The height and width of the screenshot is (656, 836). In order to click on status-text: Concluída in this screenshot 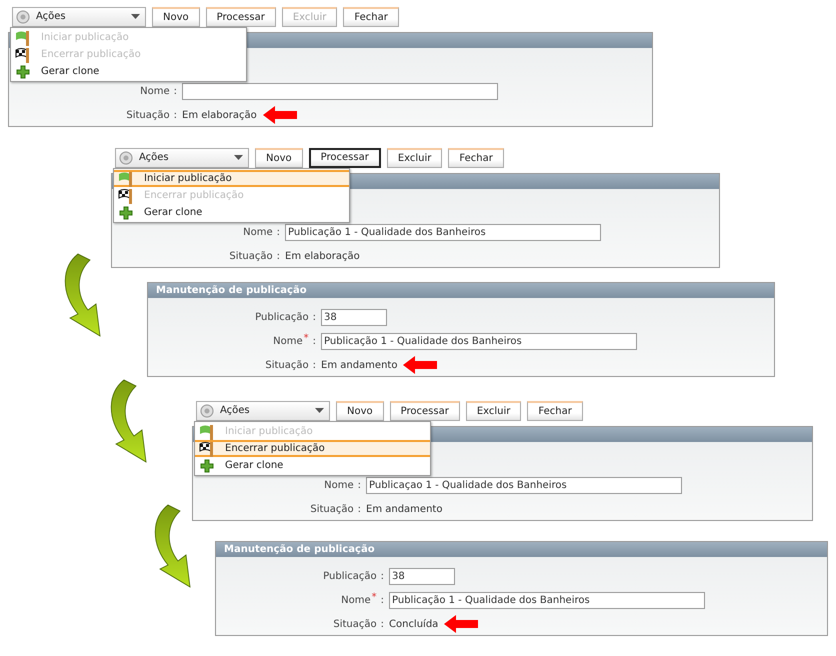, I will do `click(413, 624)`.